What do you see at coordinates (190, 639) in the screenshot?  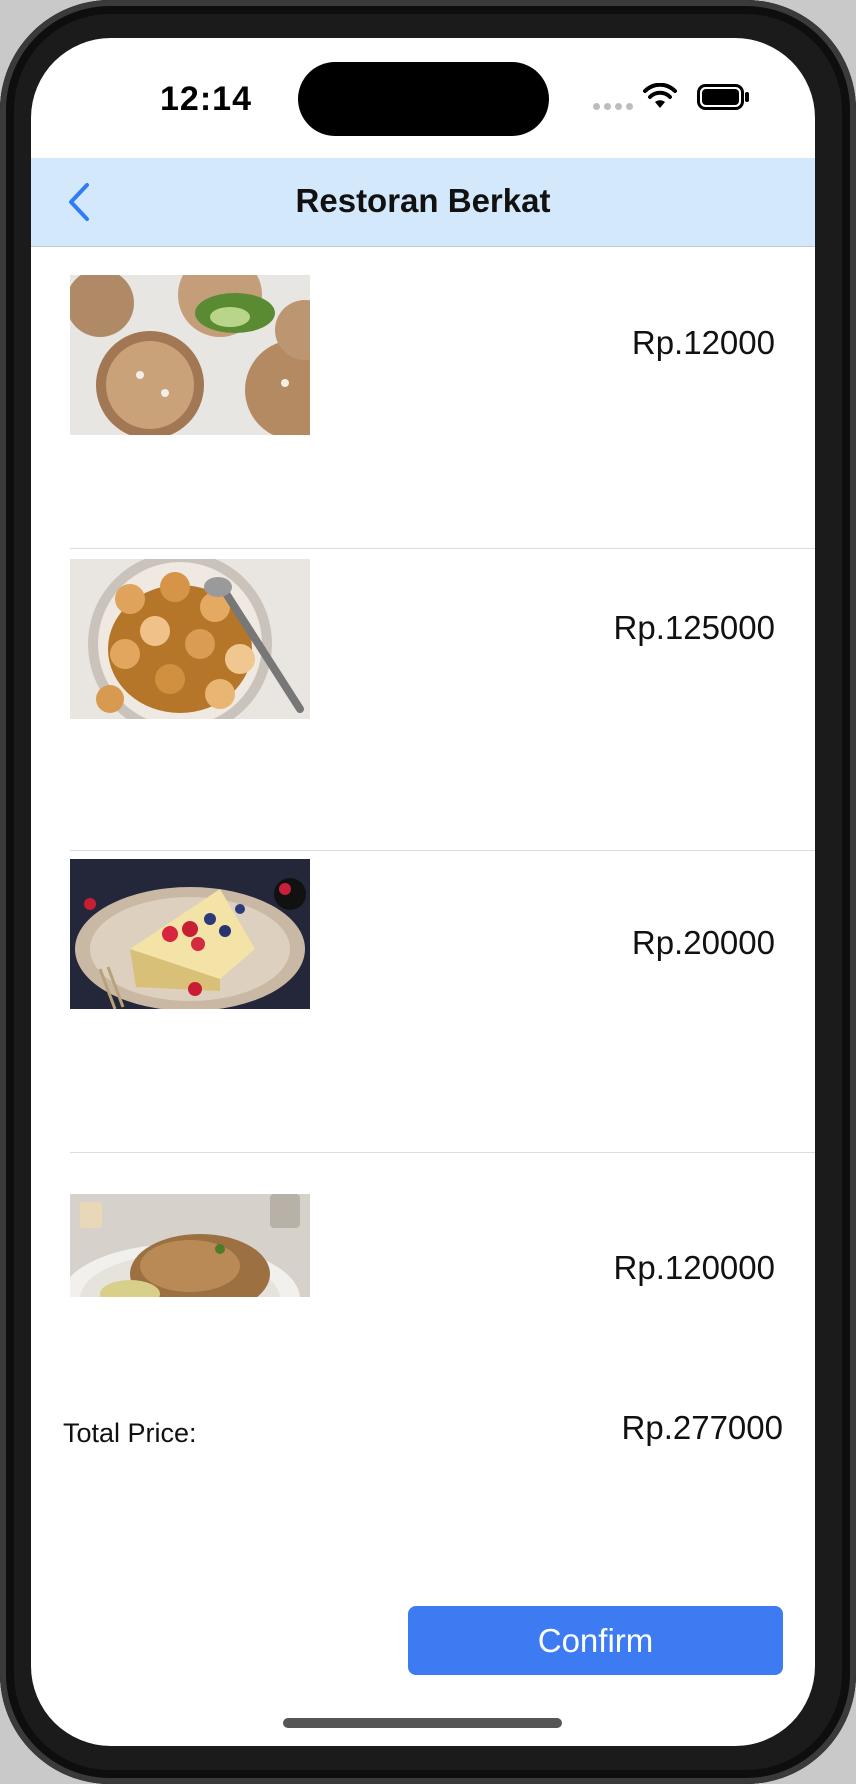 I see `seared-scallops-plate-photo` at bounding box center [190, 639].